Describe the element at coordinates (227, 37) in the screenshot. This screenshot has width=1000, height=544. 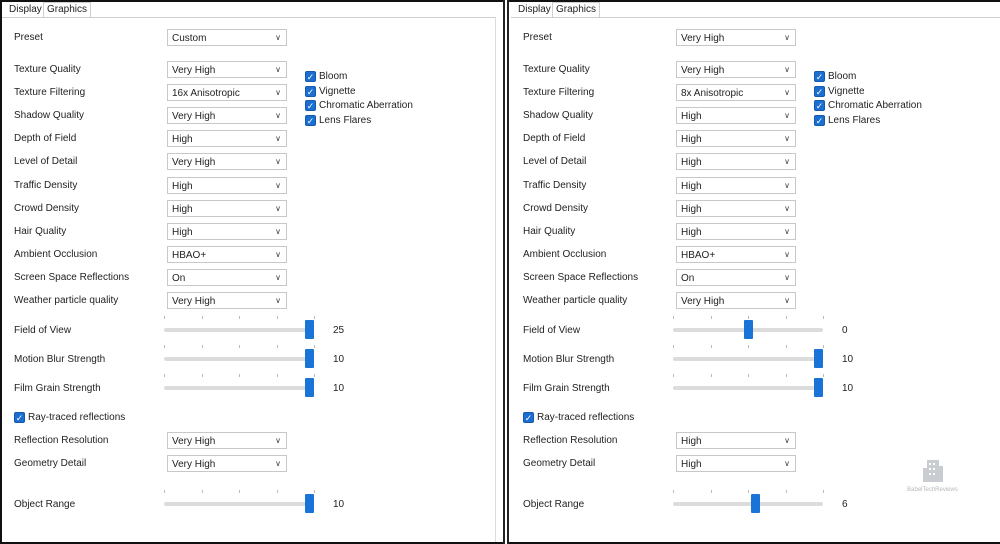
I see `preset-dropdown: Custom ∨` at that location.